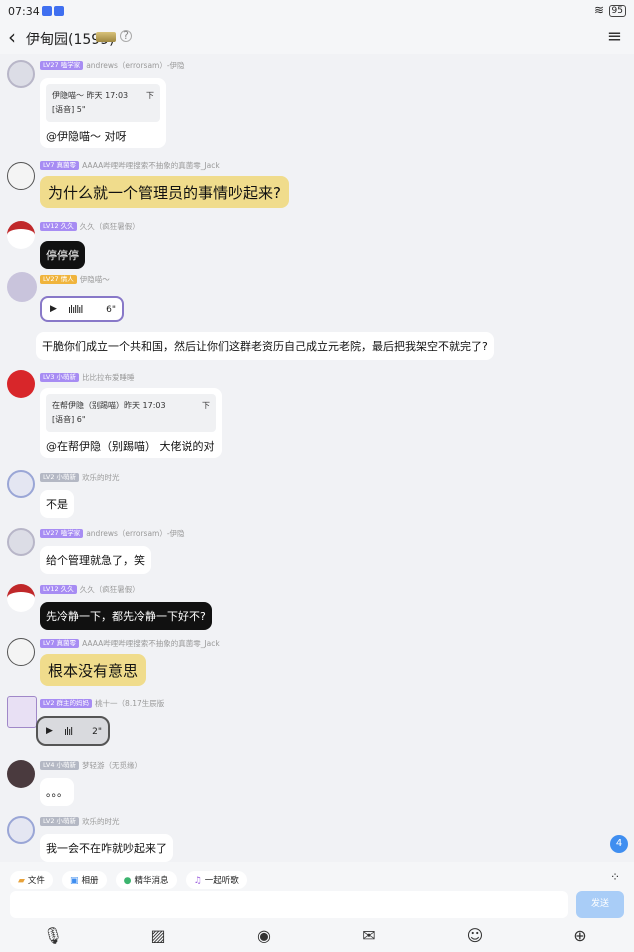 This screenshot has height=952, width=634. Describe the element at coordinates (317, 11) in the screenshot. I see `status-bar: 07:34 ≋ 95` at that location.